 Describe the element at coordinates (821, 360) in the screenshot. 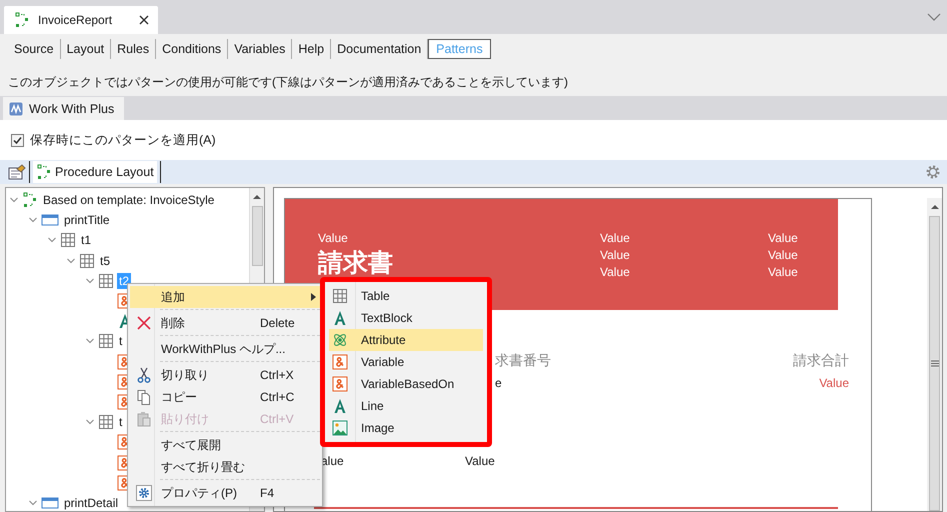

I see `field-label: 請求合計` at that location.